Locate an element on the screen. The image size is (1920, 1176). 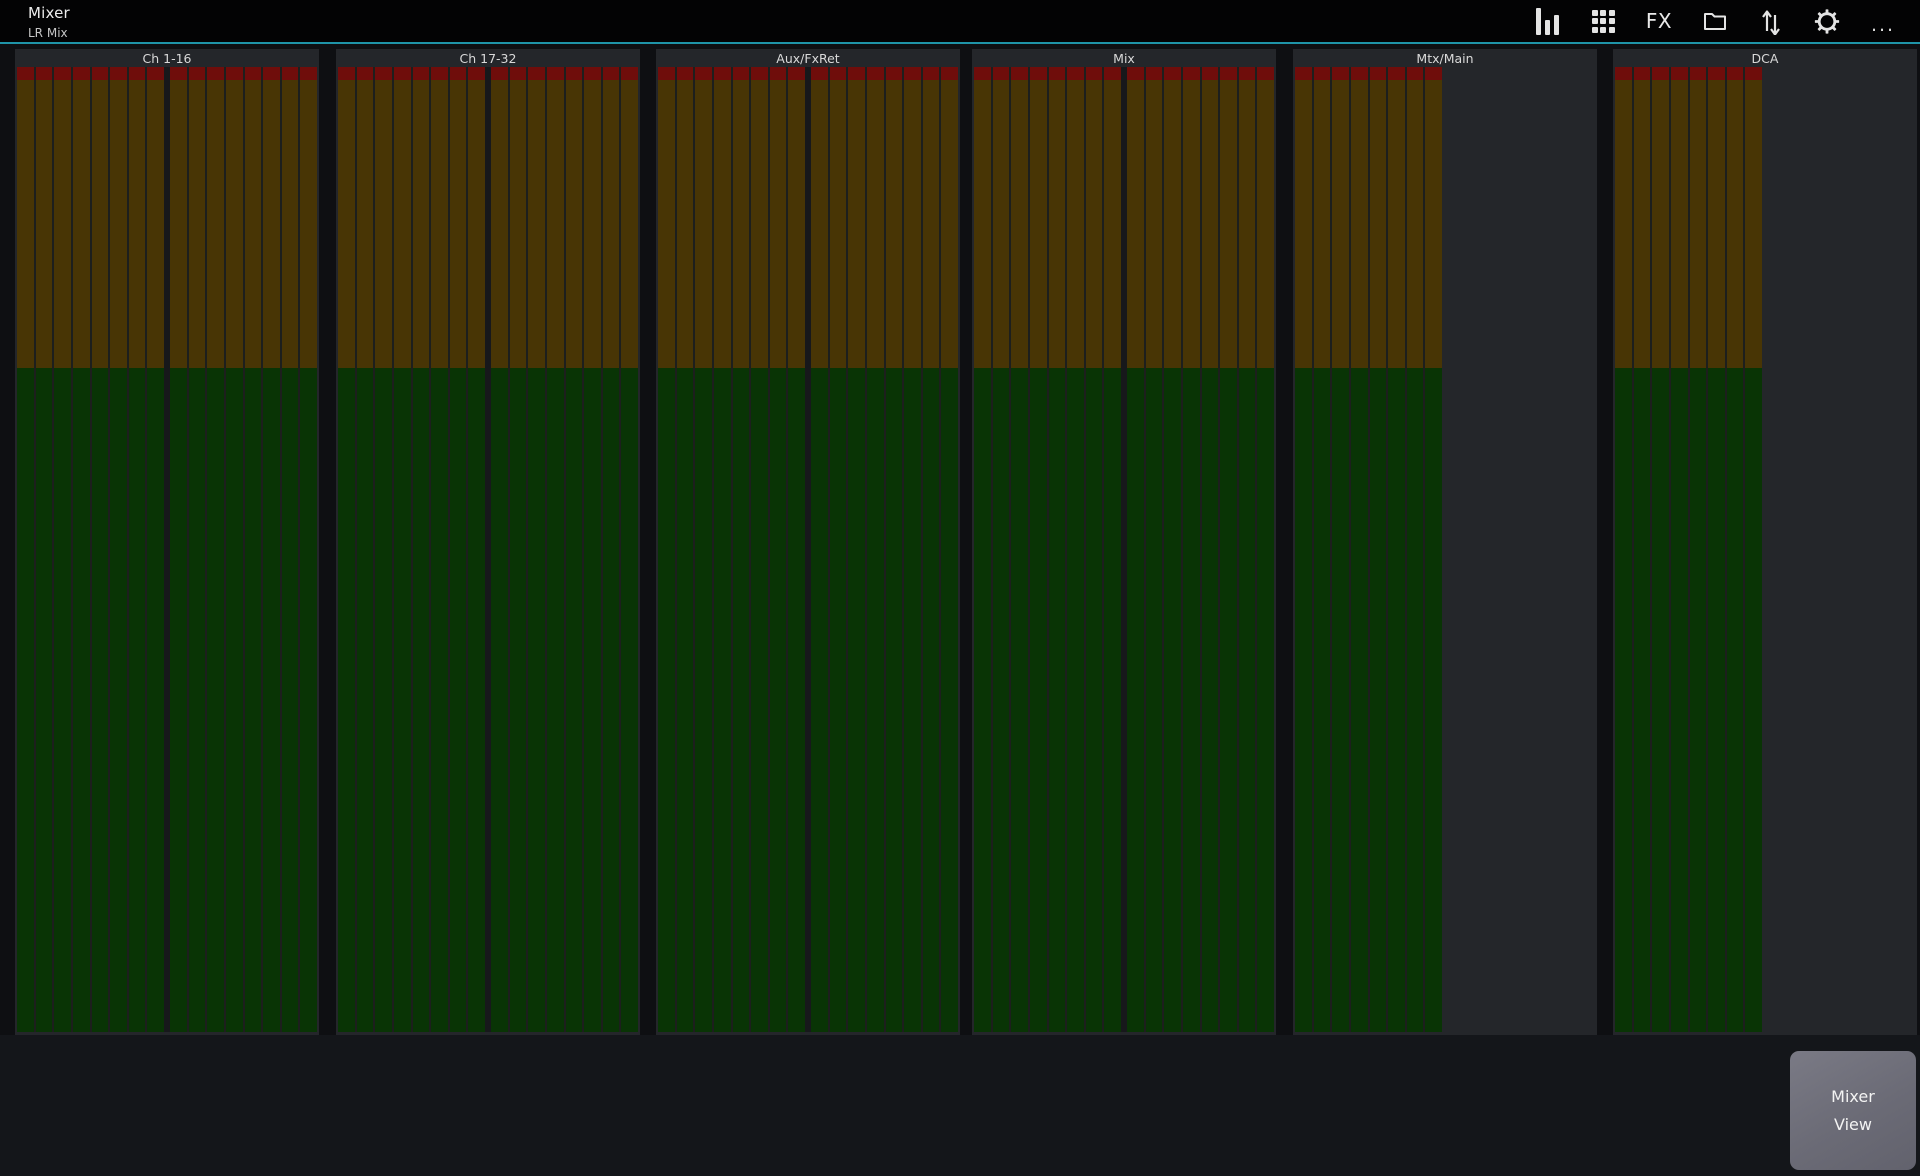
group-panel-ch-1-16: Ch 1-16 is located at coordinates (167, 542).